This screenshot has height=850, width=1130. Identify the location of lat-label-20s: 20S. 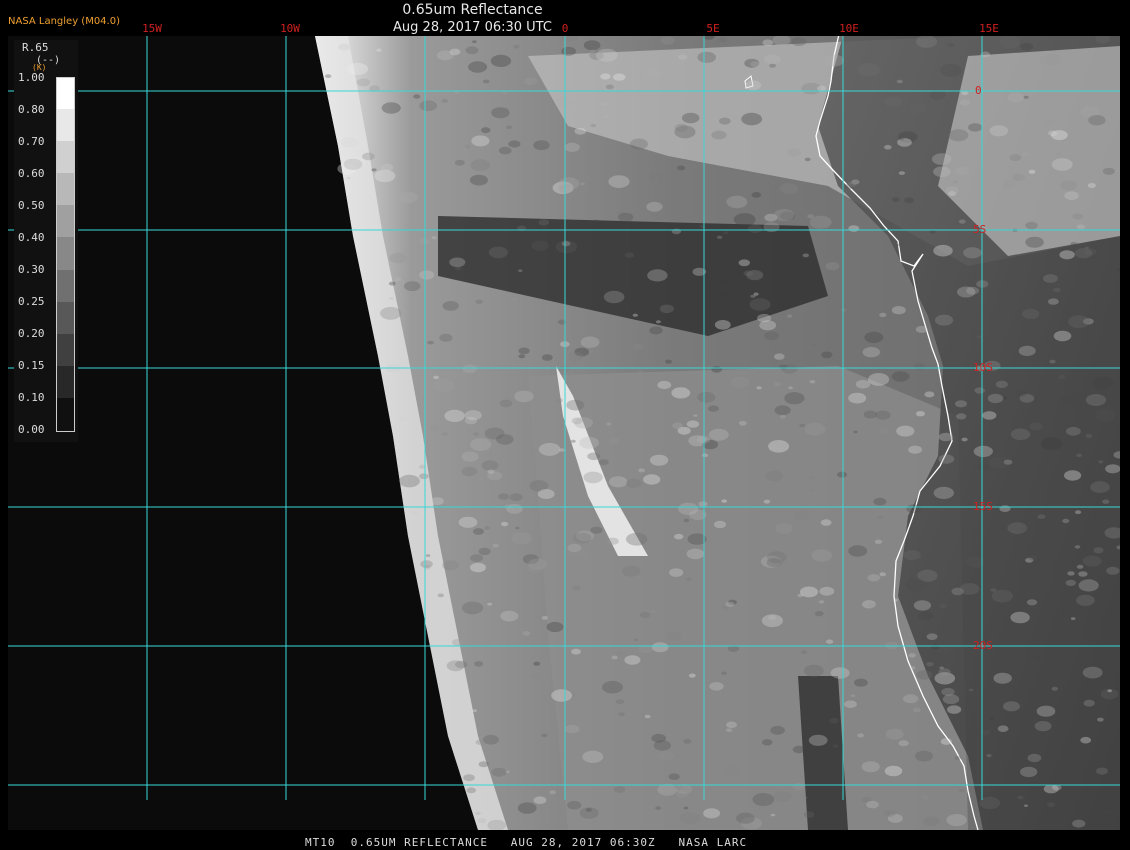
(983, 645).